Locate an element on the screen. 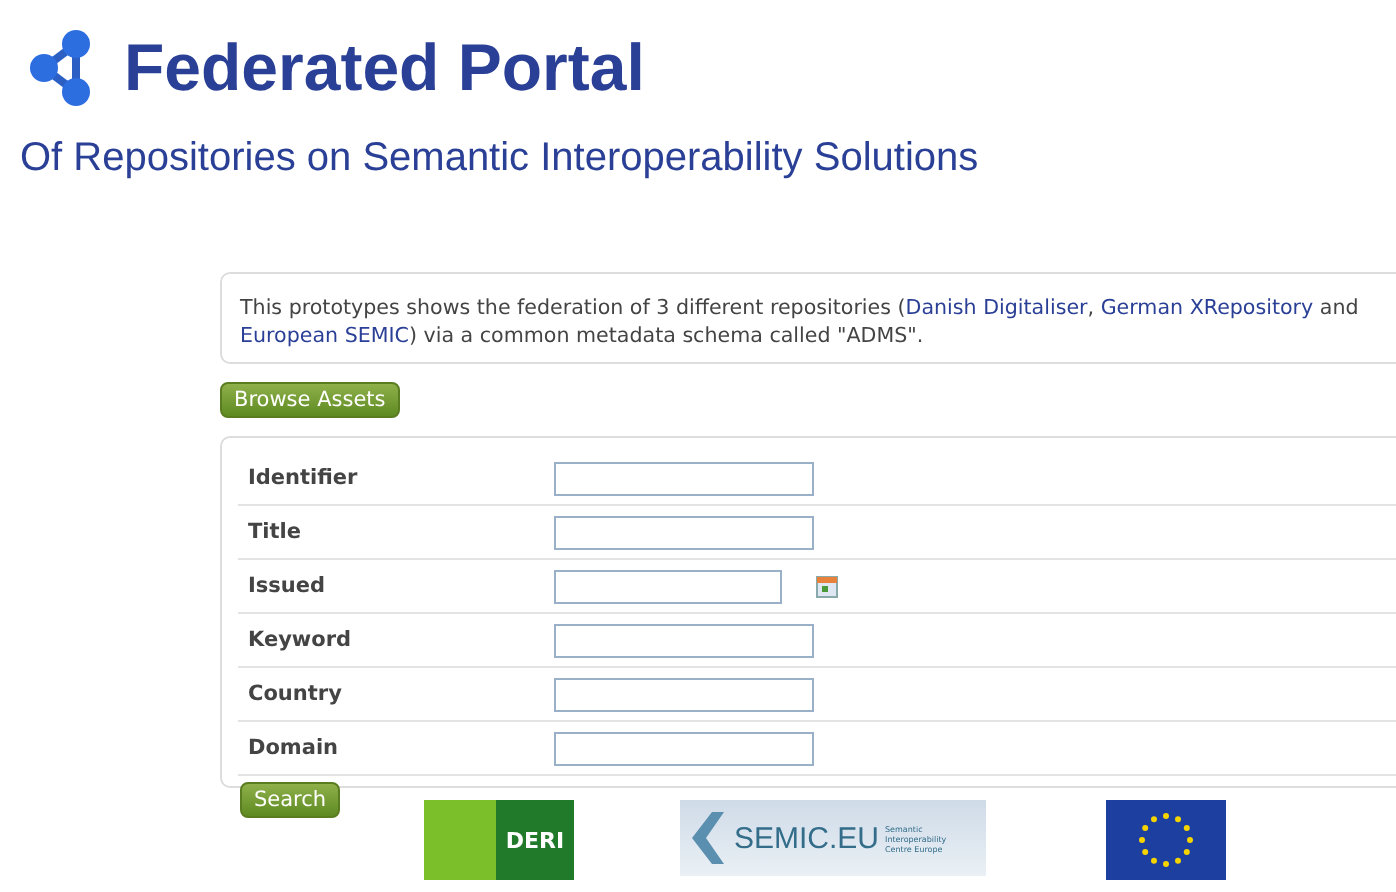  date-input-field is located at coordinates (668, 586).